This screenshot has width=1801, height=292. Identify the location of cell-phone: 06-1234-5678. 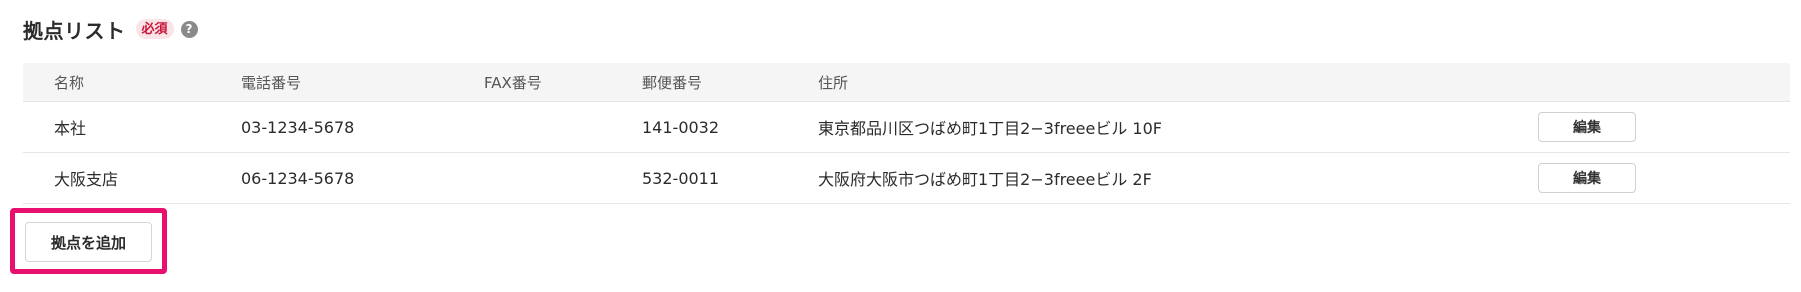
(298, 178).